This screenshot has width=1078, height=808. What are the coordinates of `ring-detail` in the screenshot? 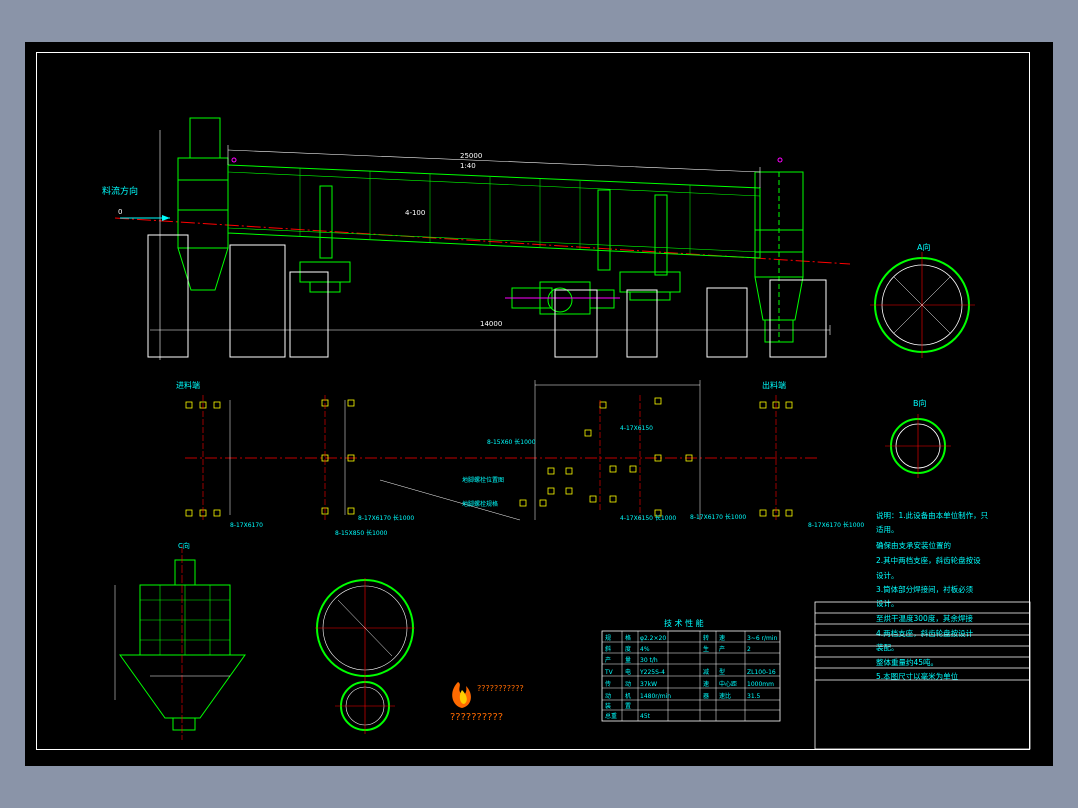 It's located at (365, 656).